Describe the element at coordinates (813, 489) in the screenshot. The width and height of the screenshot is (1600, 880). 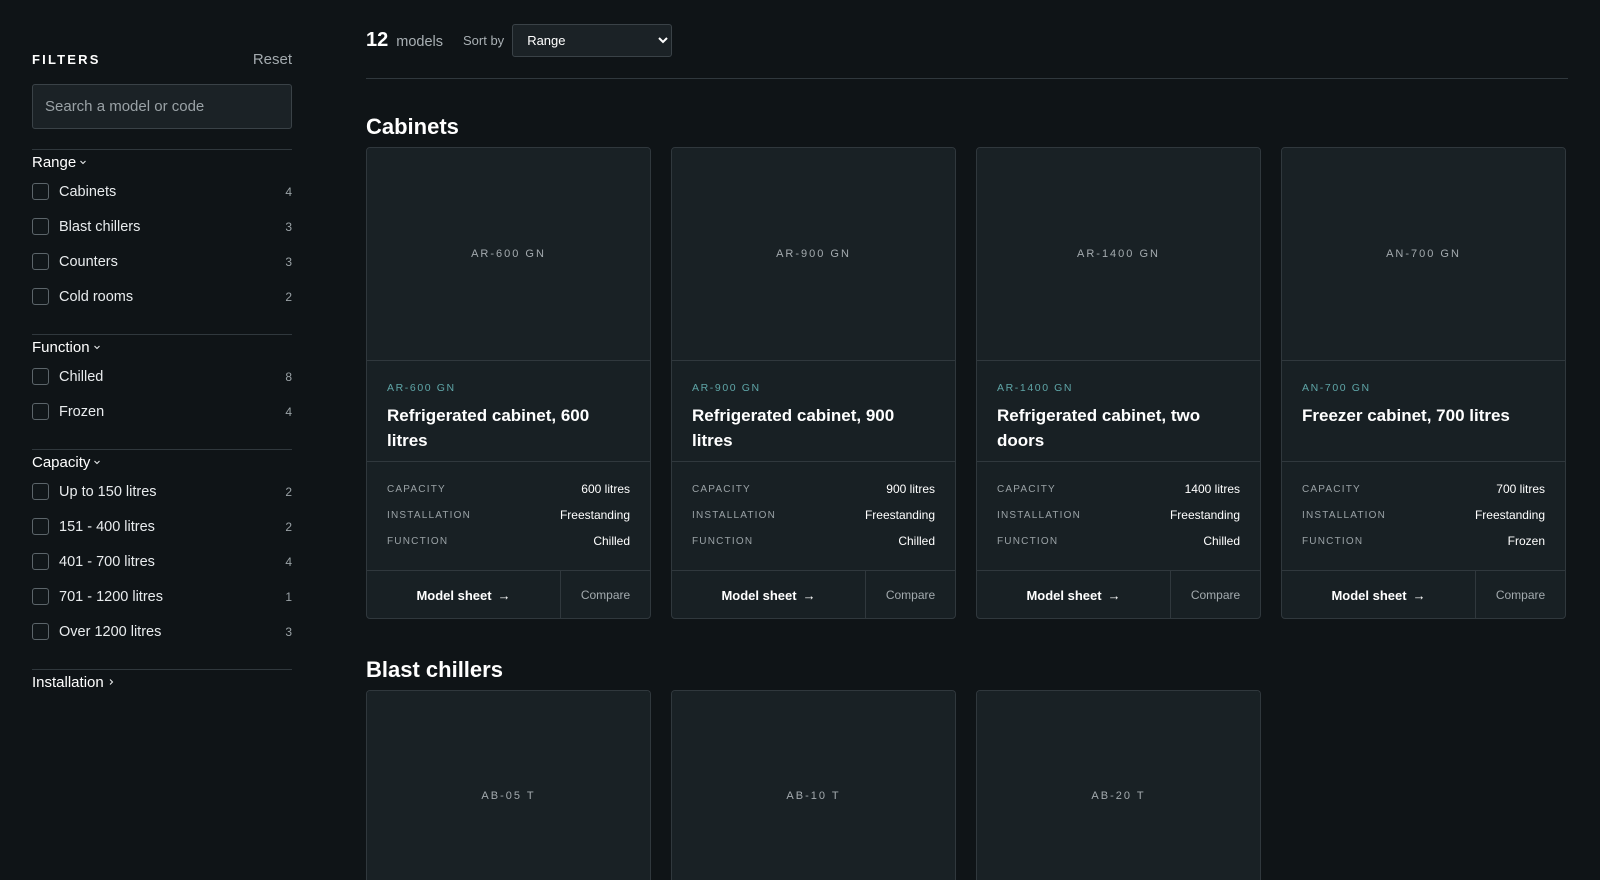
I see `spec-row: CAPACITY 900 litres` at that location.